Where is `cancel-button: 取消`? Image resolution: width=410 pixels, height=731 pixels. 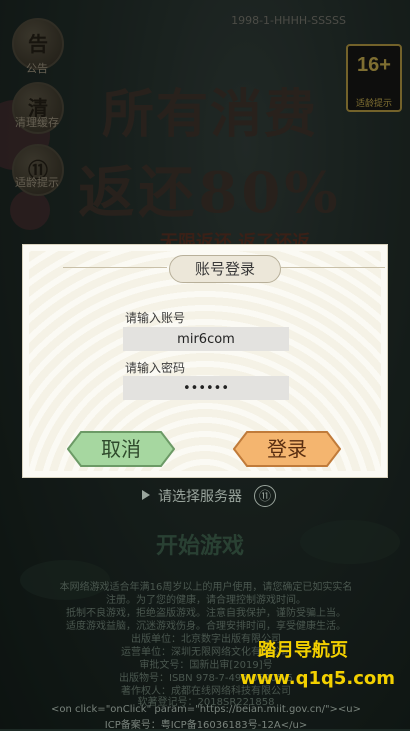 cancel-button: 取消 is located at coordinates (121, 449).